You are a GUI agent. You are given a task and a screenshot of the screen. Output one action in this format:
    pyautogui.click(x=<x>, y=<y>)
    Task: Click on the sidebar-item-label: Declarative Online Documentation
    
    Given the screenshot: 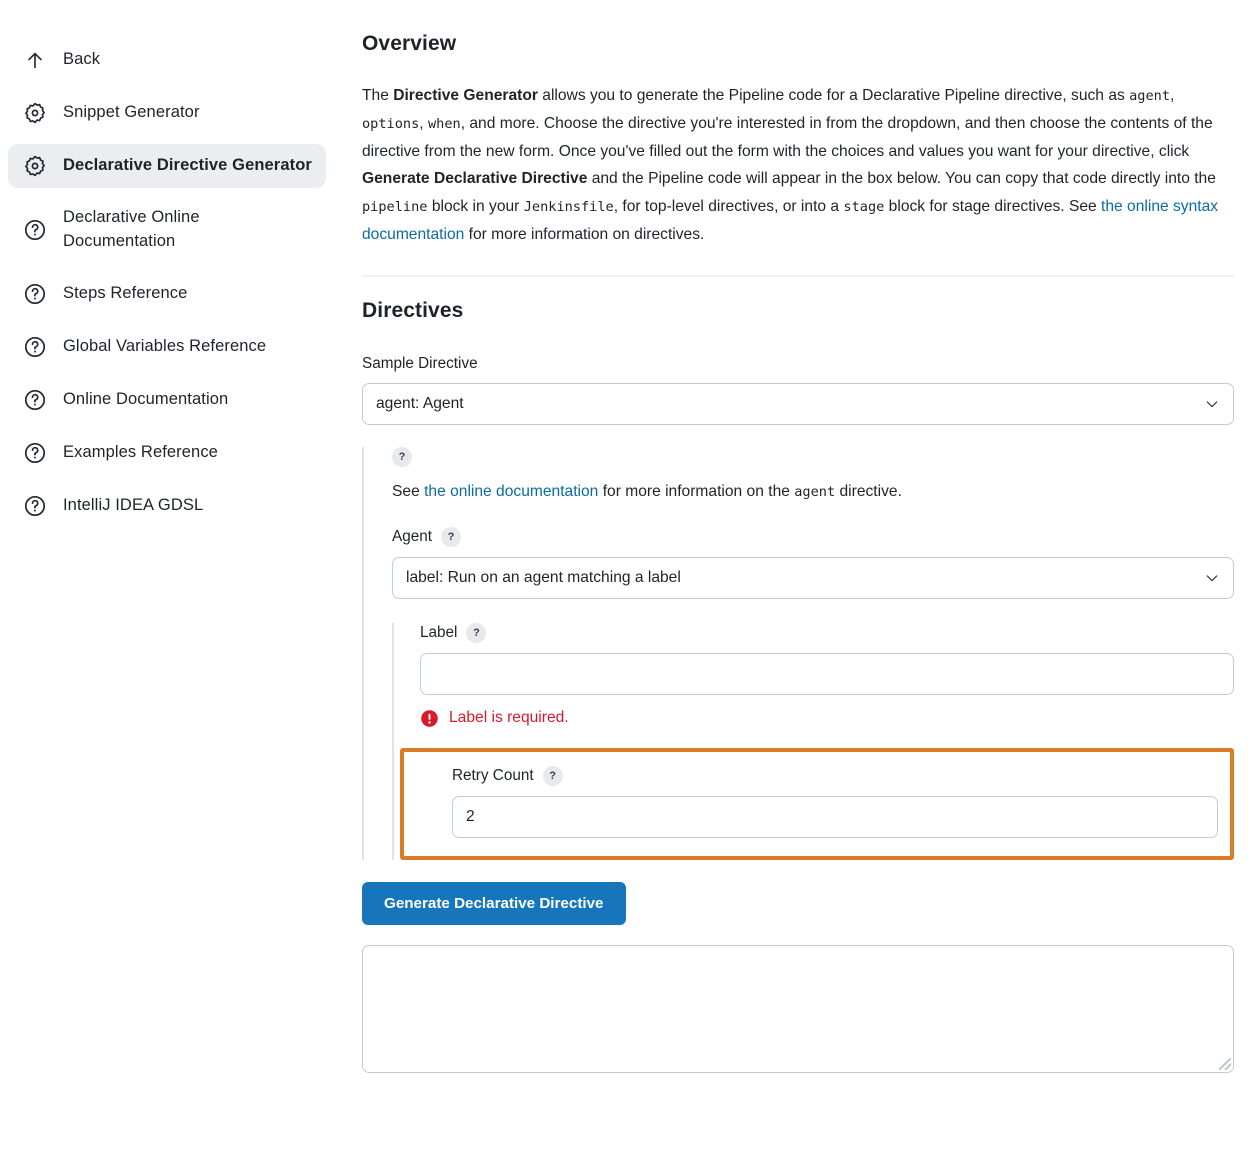 What is the action you would take?
    pyautogui.click(x=131, y=229)
    